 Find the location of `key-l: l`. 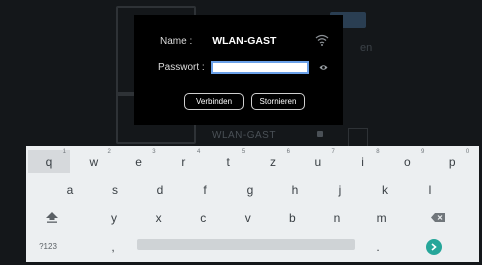

key-l: l is located at coordinates (430, 189).